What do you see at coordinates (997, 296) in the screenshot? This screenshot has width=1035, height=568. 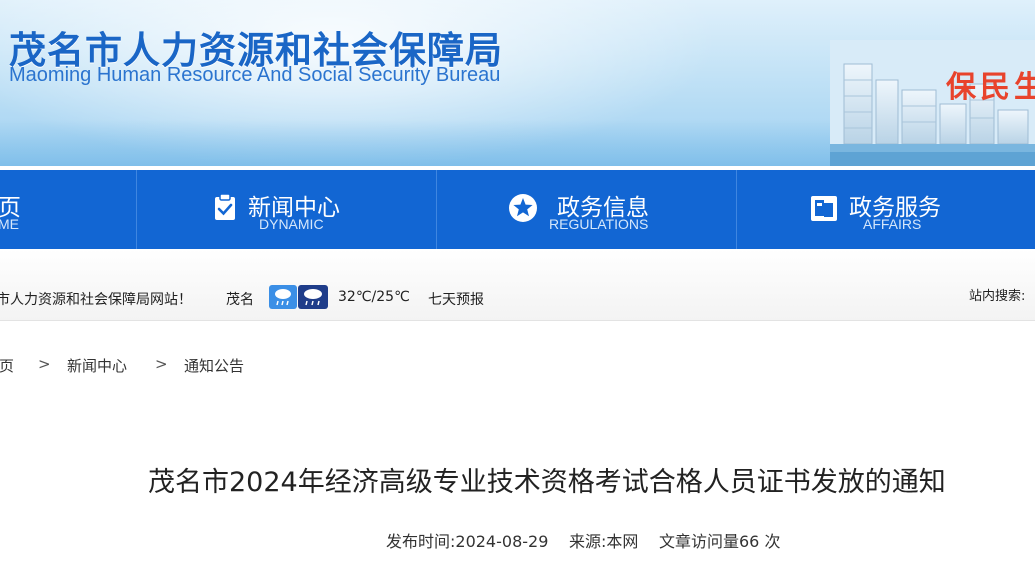 I see `site-search-label: 站内搜索:` at bounding box center [997, 296].